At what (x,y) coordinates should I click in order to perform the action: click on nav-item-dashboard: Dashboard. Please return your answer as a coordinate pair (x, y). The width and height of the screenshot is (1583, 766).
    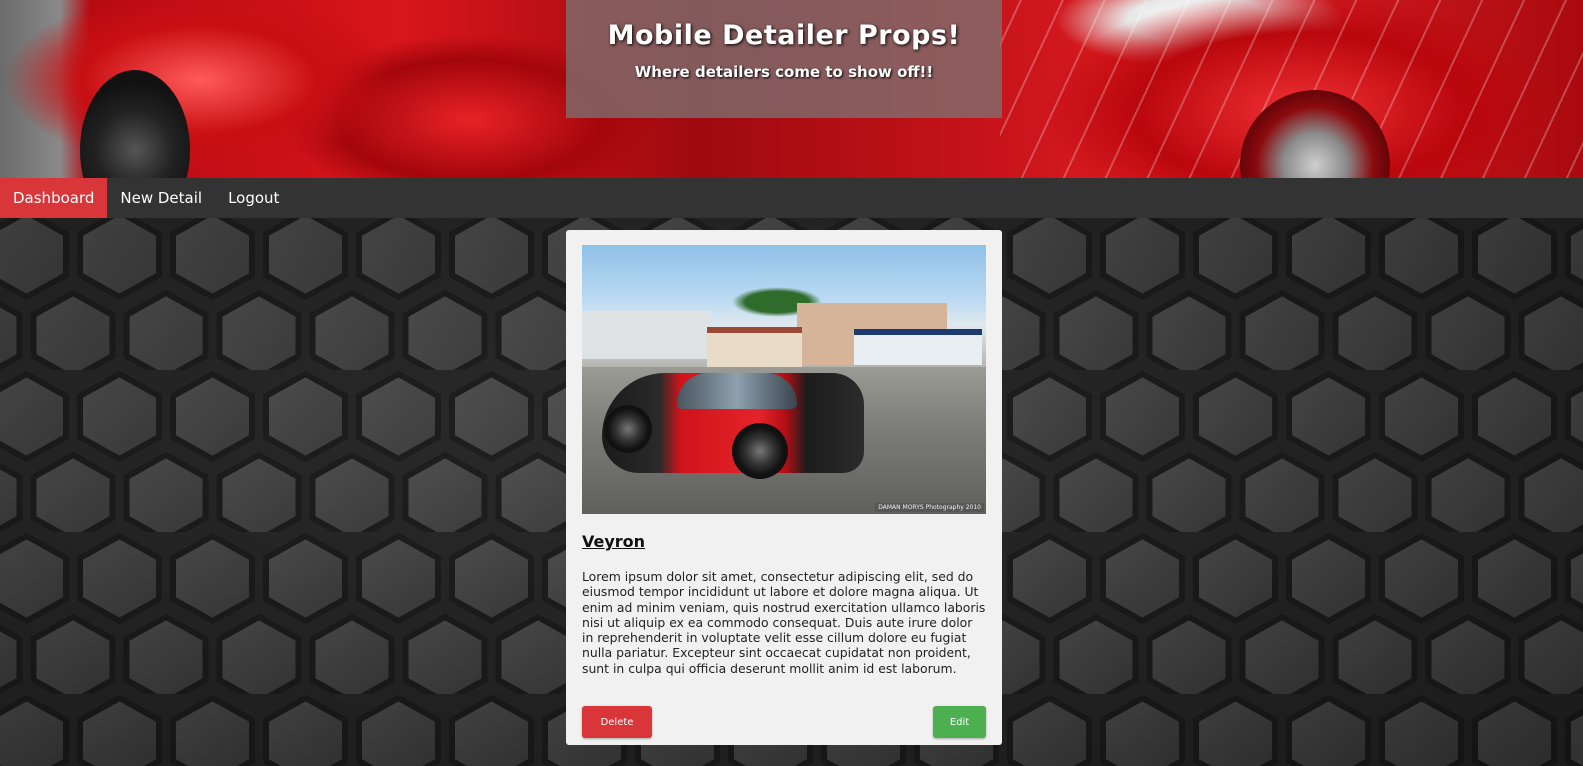
    Looking at the image, I should click on (54, 198).